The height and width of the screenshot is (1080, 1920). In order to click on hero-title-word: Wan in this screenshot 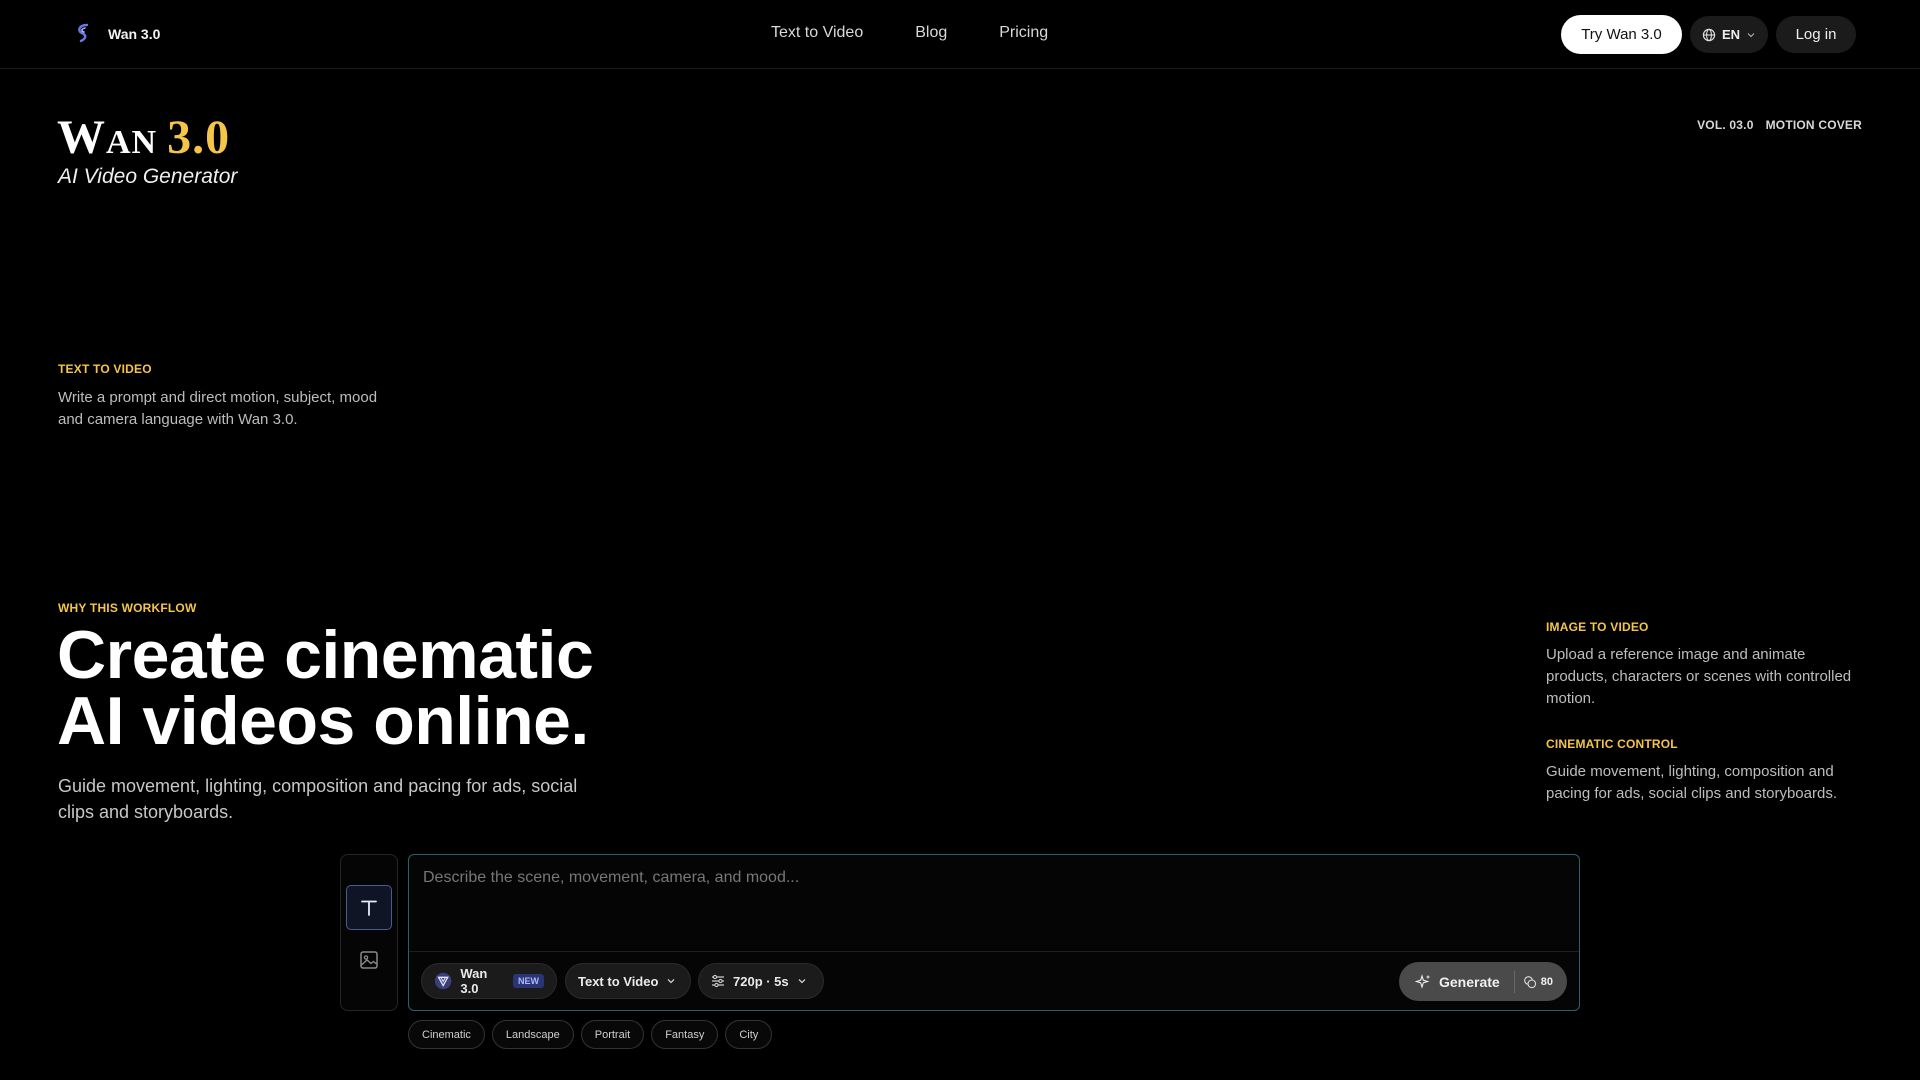, I will do `click(107, 137)`.